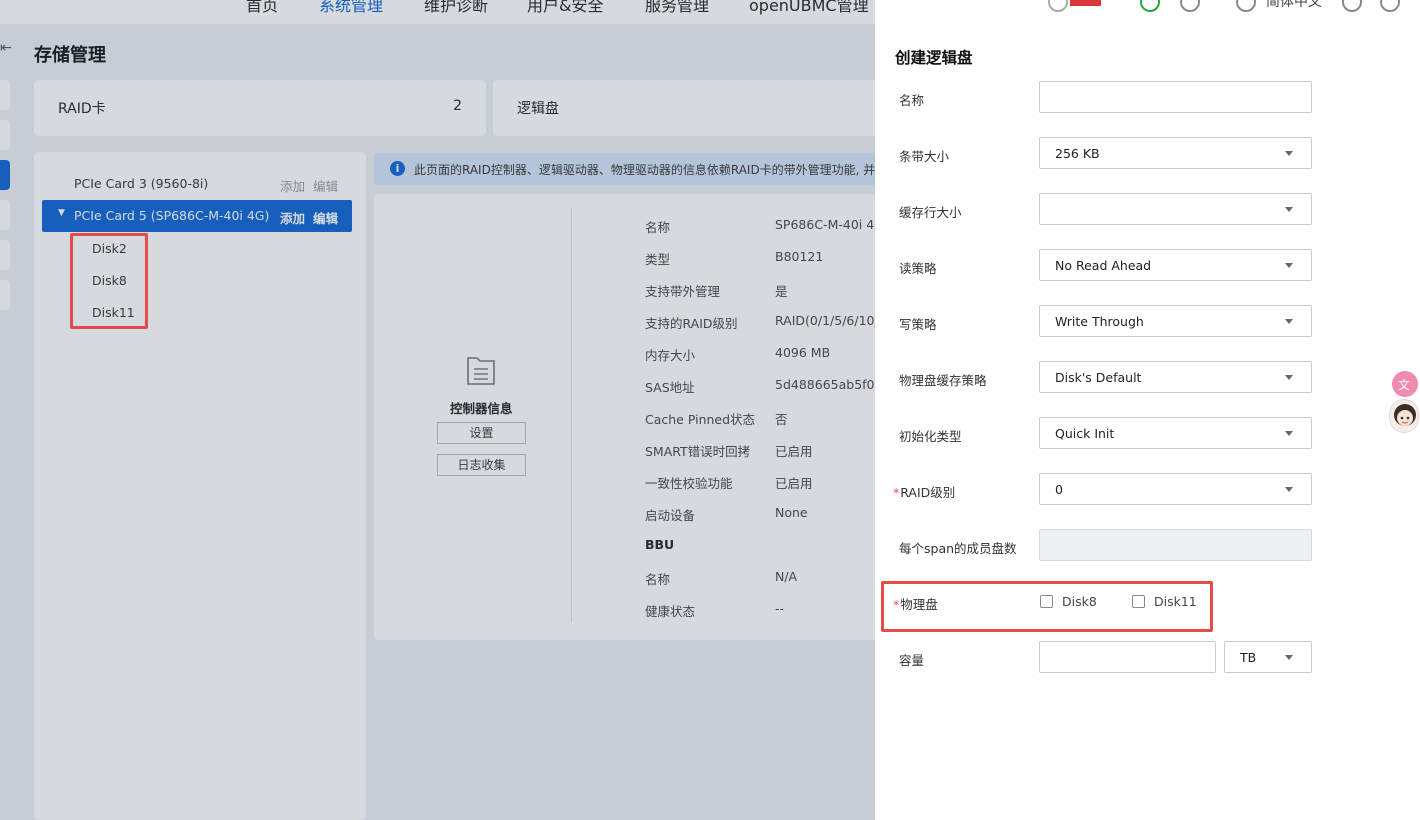 The image size is (1420, 820). Describe the element at coordinates (1150, 6) in the screenshot. I see `health-status-icon` at that location.